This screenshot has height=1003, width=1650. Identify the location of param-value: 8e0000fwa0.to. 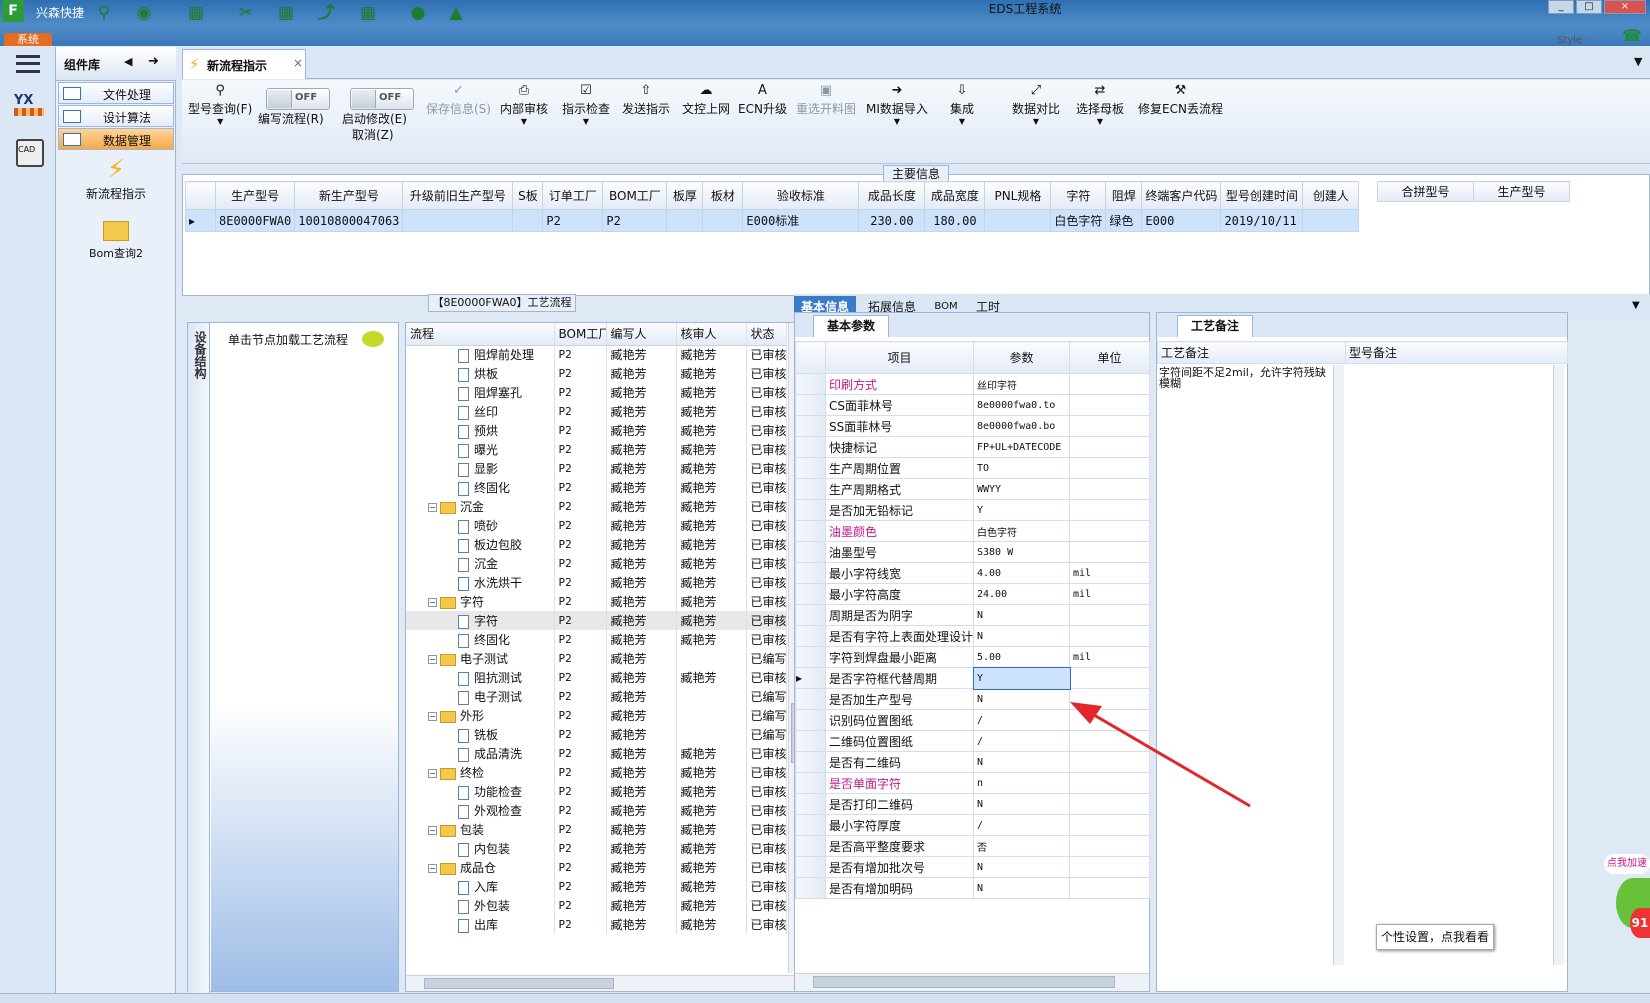
(1021, 405).